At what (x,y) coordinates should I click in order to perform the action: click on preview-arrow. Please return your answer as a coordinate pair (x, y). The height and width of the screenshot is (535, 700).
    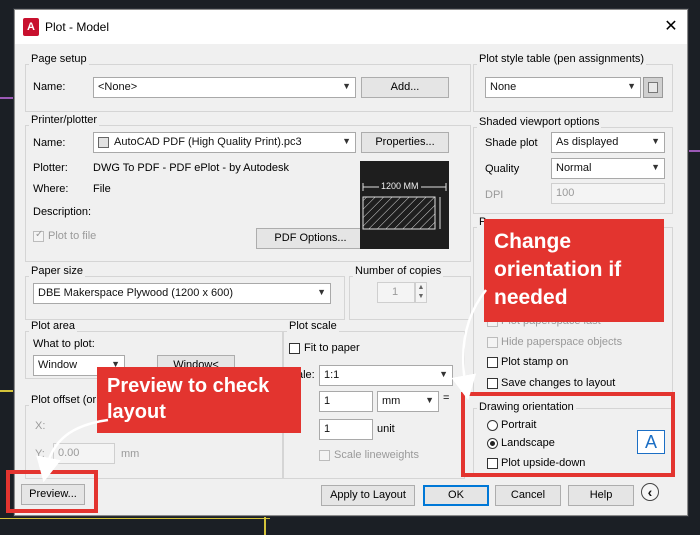
    Looking at the image, I should click on (72, 450).